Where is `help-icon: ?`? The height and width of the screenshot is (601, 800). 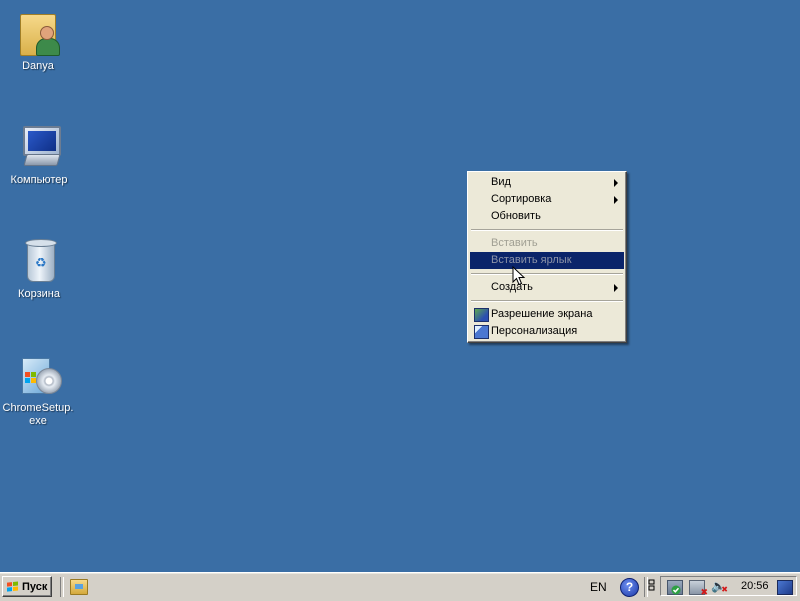 help-icon: ? is located at coordinates (629, 587).